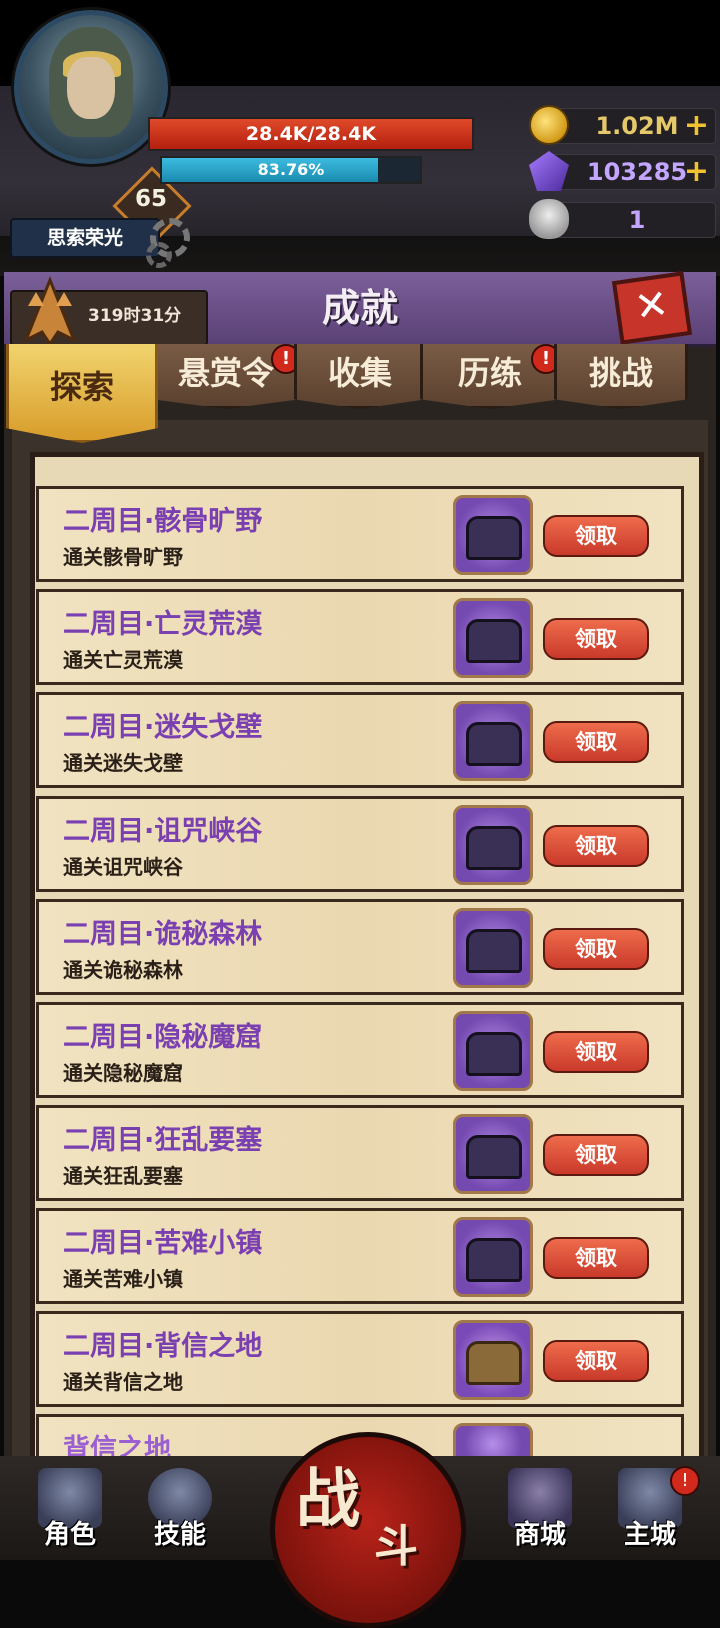 Image resolution: width=720 pixels, height=1628 pixels. What do you see at coordinates (539, 1535) in the screenshot?
I see `nav-label: 商城` at bounding box center [539, 1535].